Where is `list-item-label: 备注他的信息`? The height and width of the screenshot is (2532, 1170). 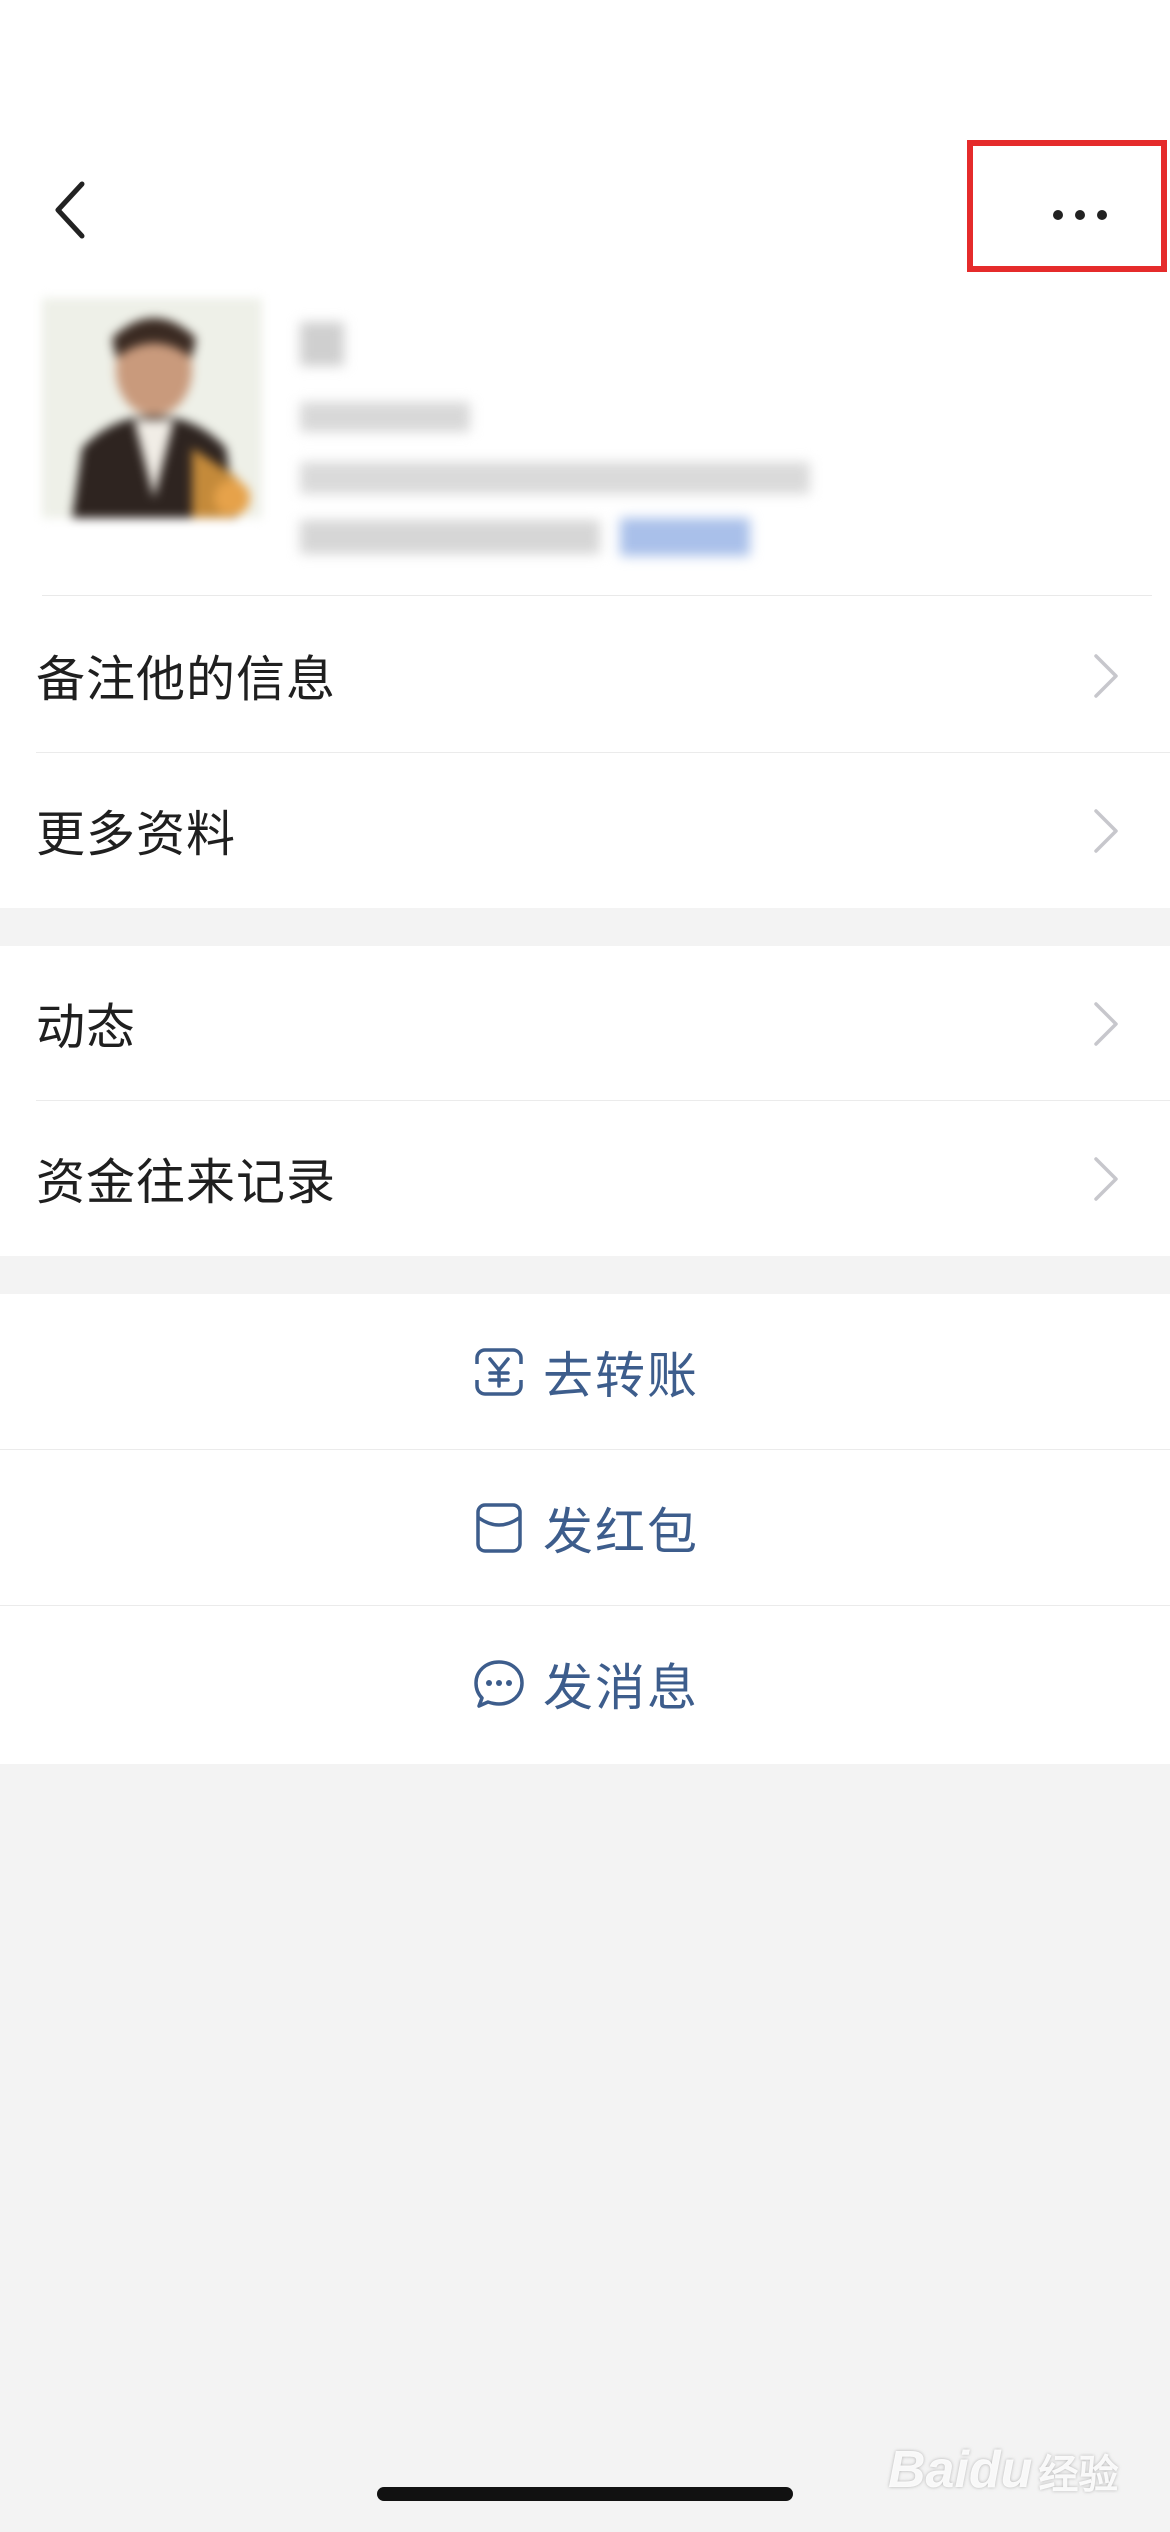 list-item-label: 备注他的信息 is located at coordinates (186, 679).